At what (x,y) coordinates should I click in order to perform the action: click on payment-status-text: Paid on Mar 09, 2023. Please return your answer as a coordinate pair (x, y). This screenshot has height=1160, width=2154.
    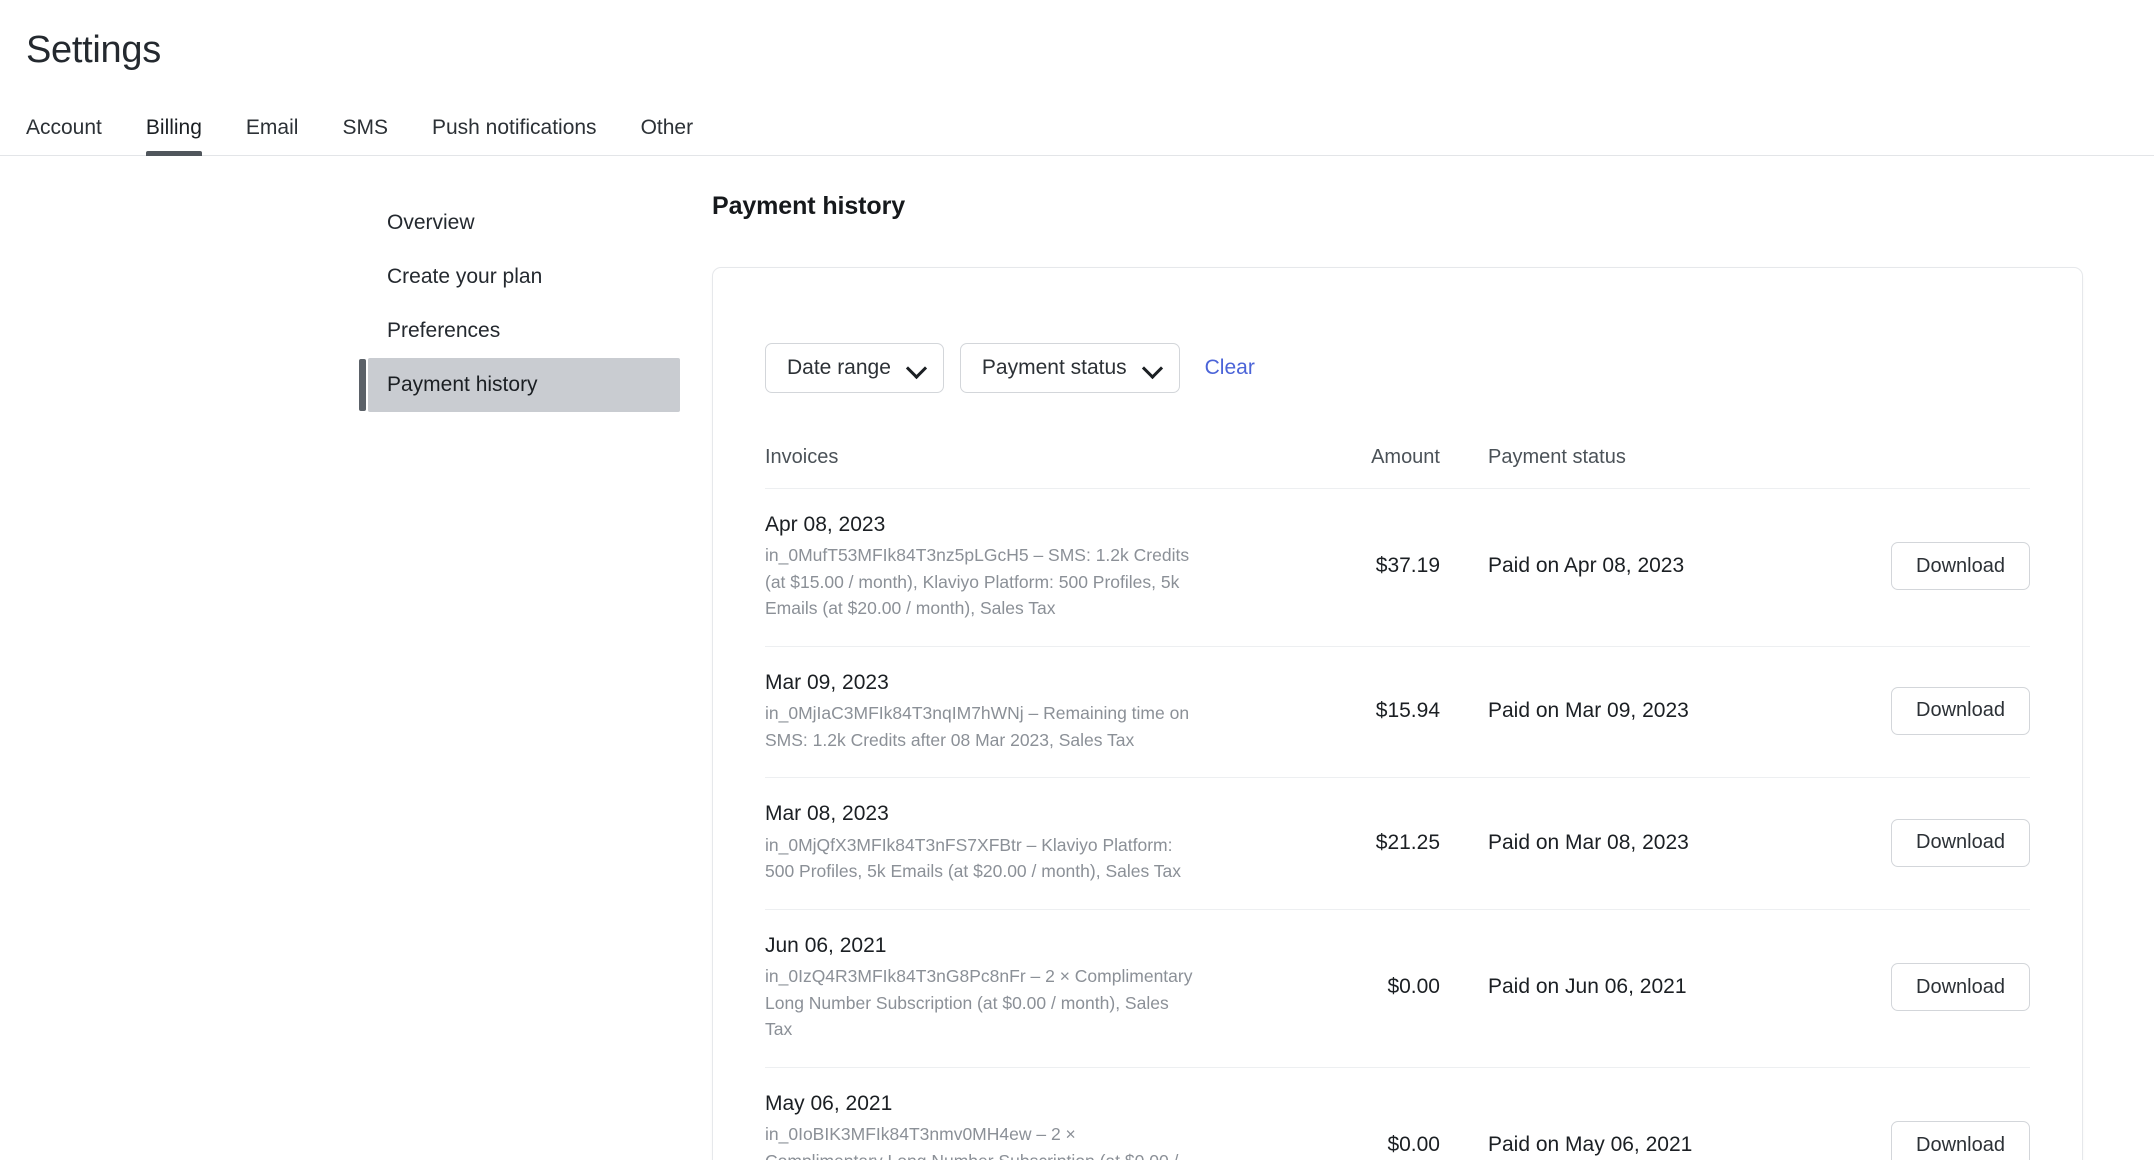
    Looking at the image, I should click on (1588, 710).